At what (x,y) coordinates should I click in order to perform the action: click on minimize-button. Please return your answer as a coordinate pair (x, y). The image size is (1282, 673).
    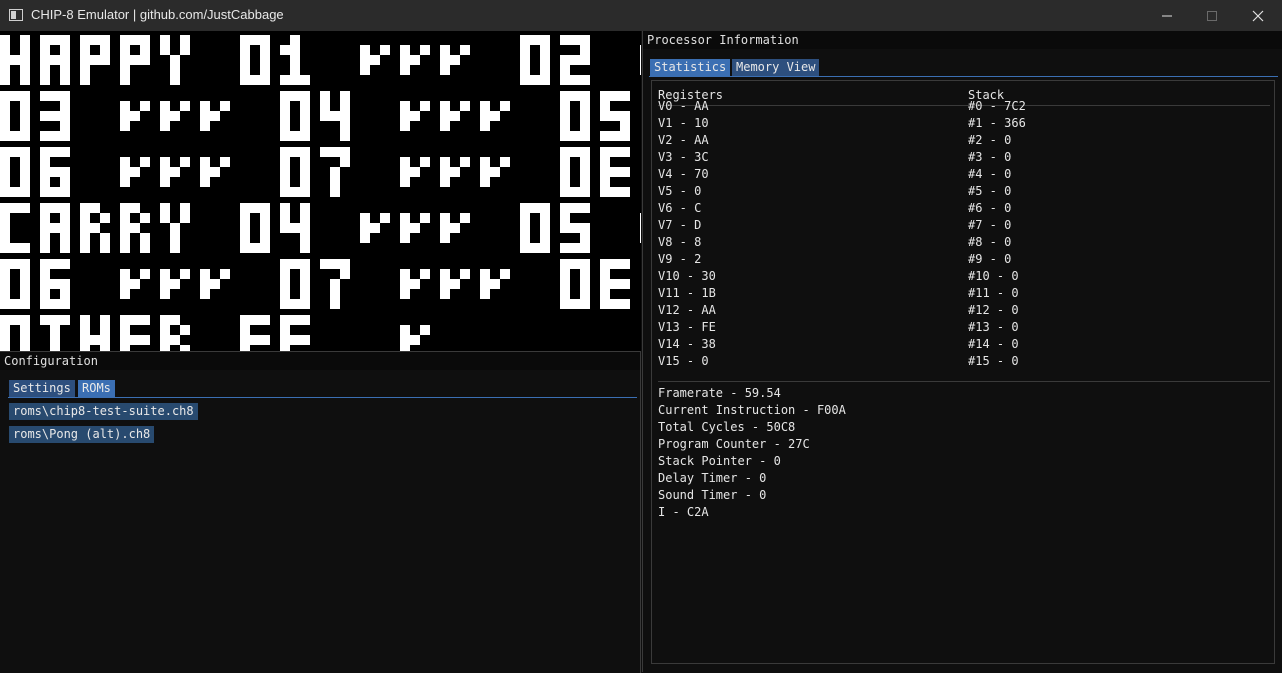
    Looking at the image, I should click on (1167, 15).